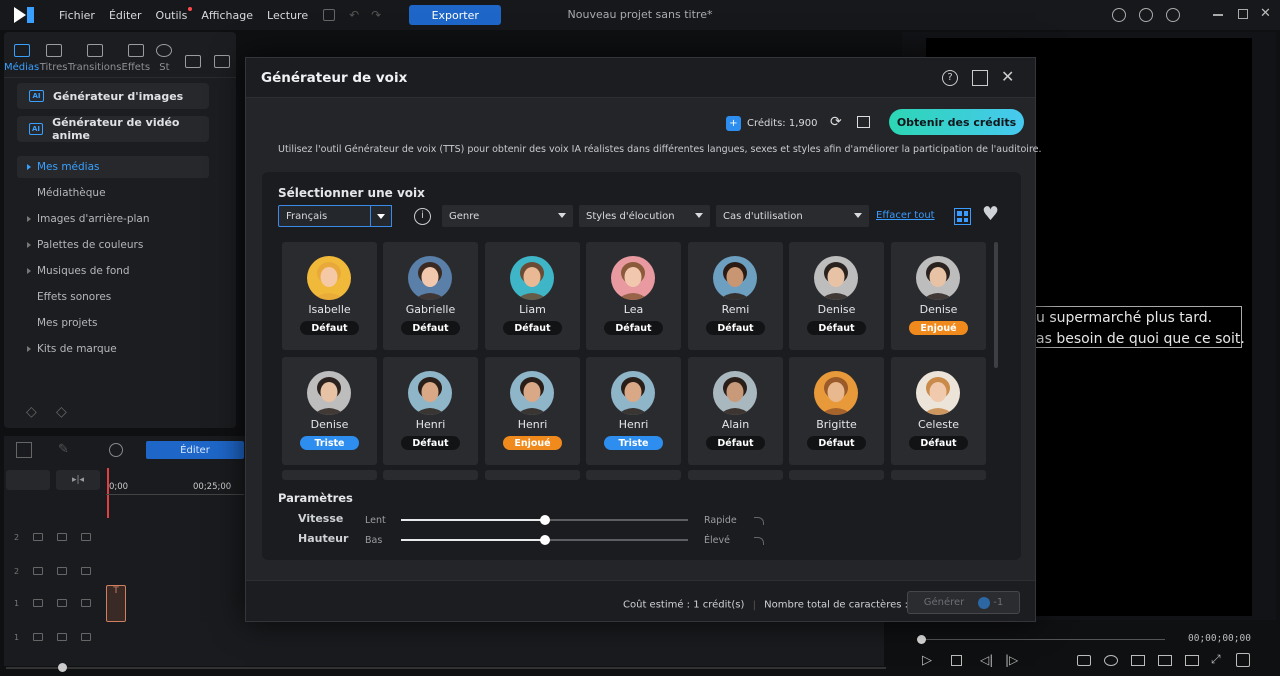 The height and width of the screenshot is (676, 1280). What do you see at coordinates (963, 602) in the screenshot?
I see `generate-button: Générer -1` at bounding box center [963, 602].